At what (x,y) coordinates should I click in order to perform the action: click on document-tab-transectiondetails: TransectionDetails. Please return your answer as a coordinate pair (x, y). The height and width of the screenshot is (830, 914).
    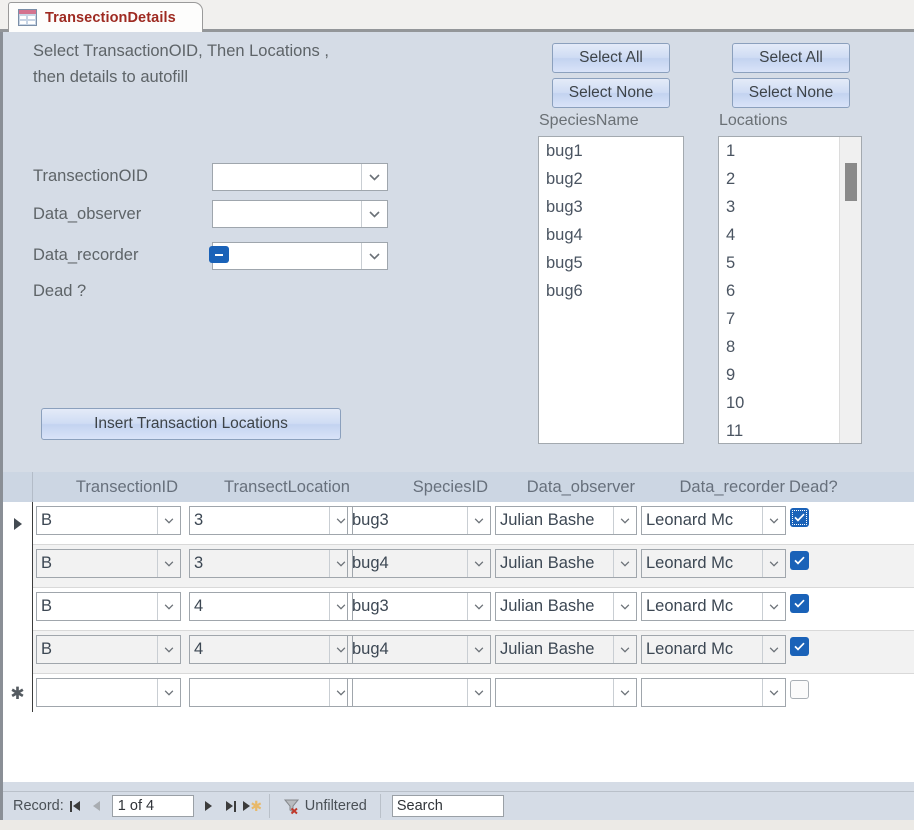
    Looking at the image, I should click on (105, 17).